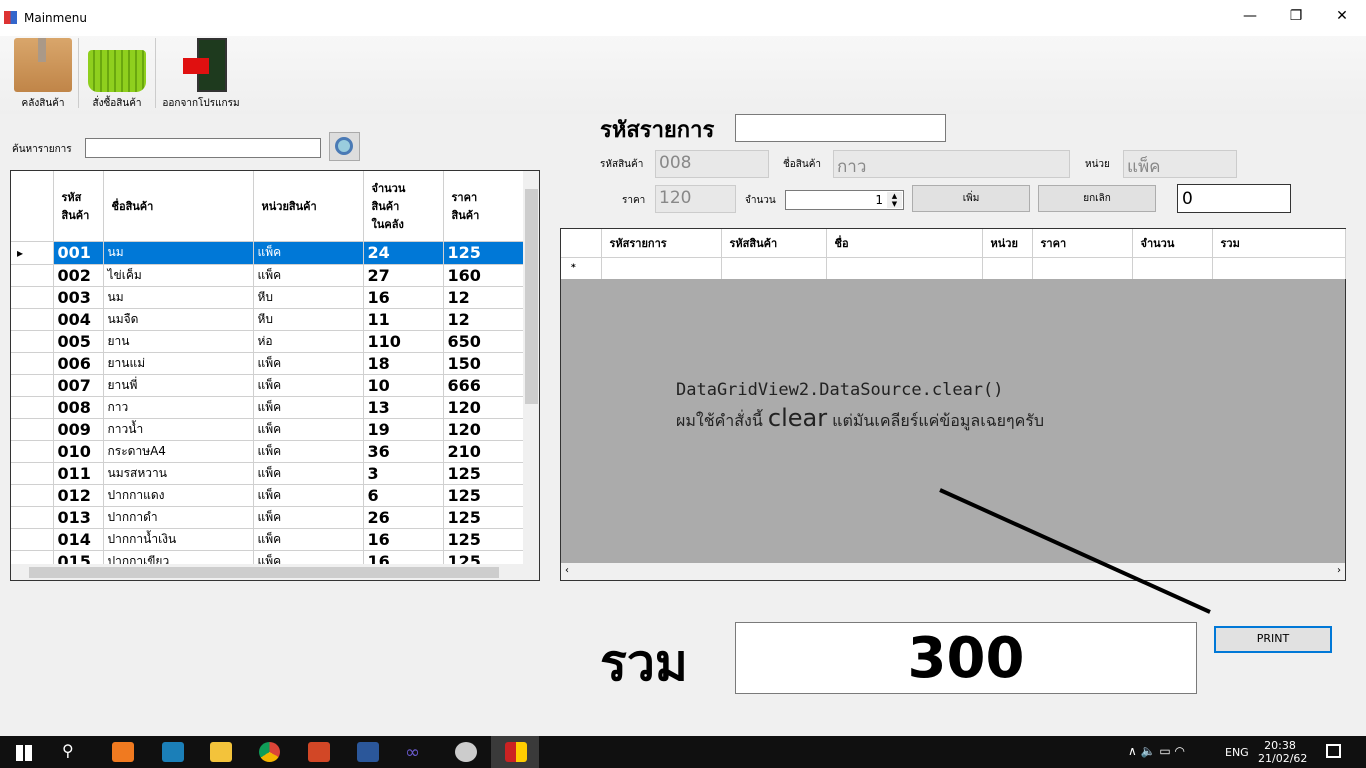  I want to click on column-header-total: รวม, so click(1279, 243).